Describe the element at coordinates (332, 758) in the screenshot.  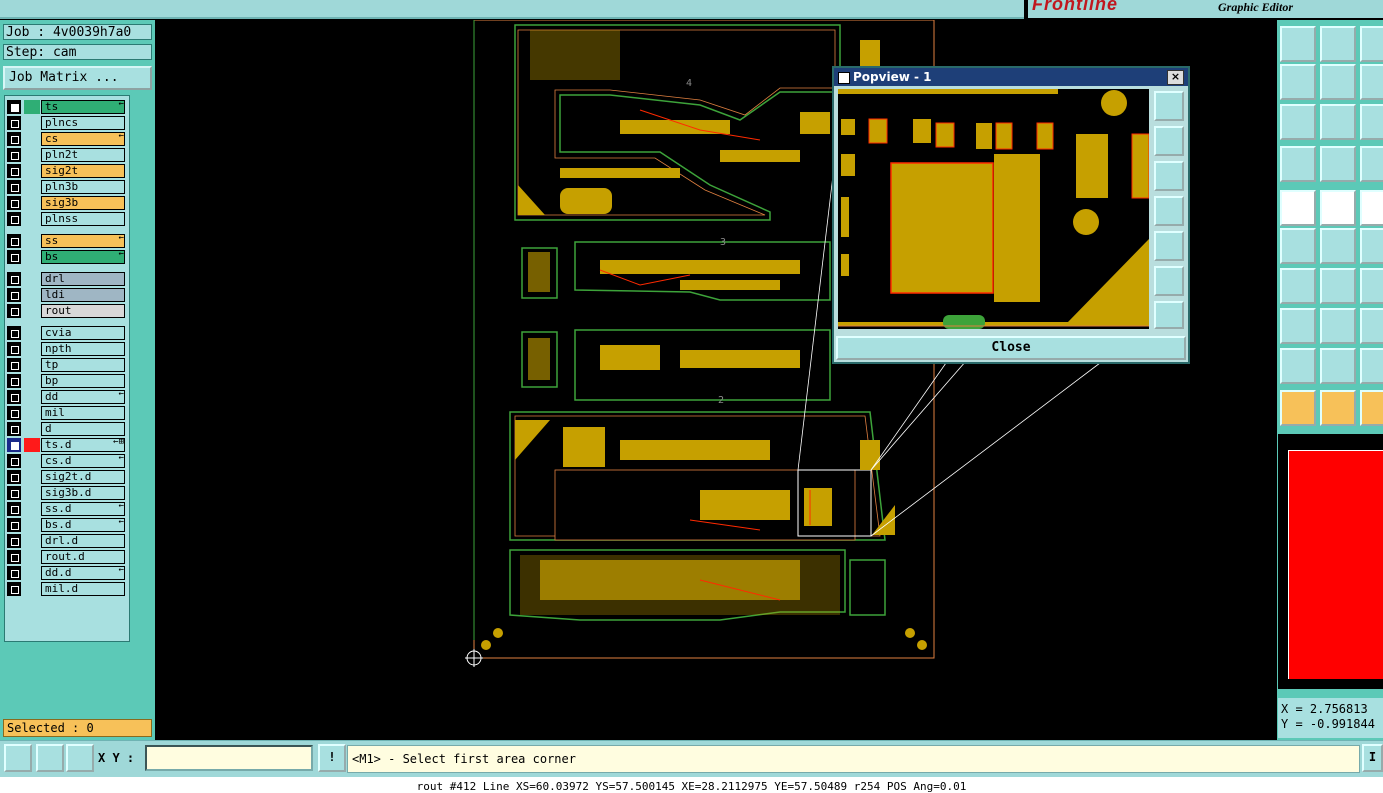
I see `warning-button: !` at that location.